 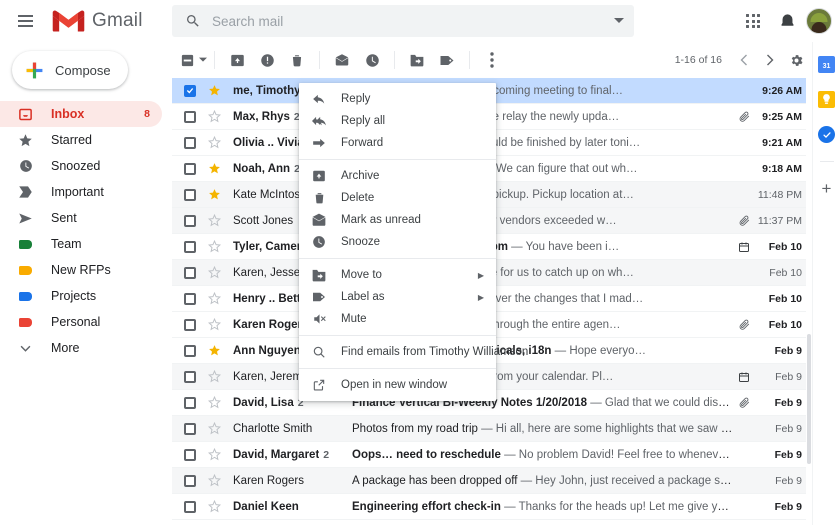 I want to click on trash-icon, so click(x=297, y=60).